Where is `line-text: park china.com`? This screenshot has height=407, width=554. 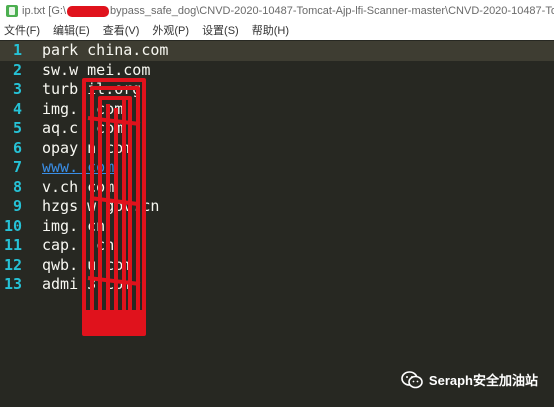
line-text: park china.com is located at coordinates (105, 50).